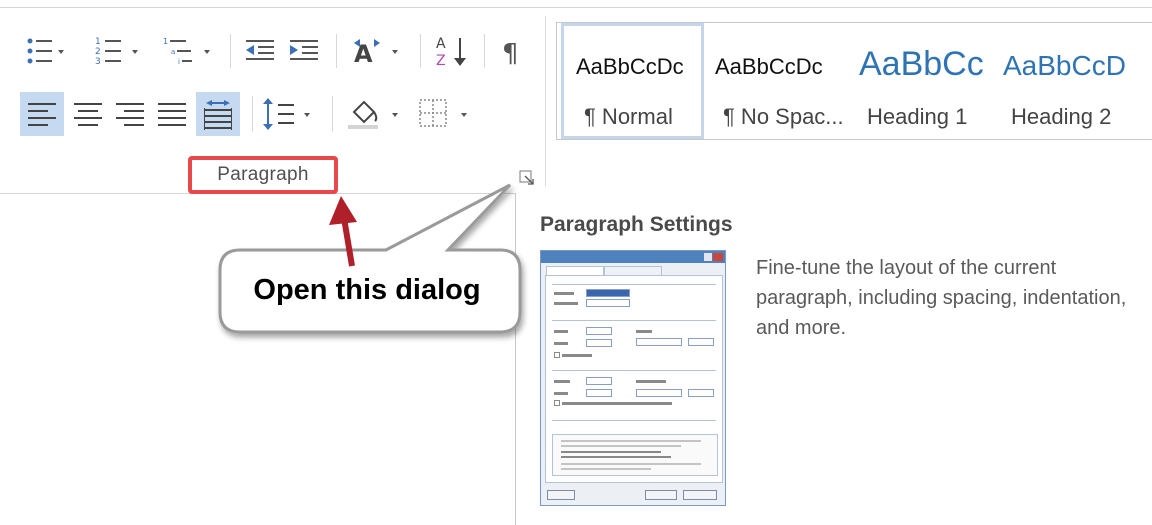  I want to click on style-sample: AaBbCcDc, so click(769, 66).